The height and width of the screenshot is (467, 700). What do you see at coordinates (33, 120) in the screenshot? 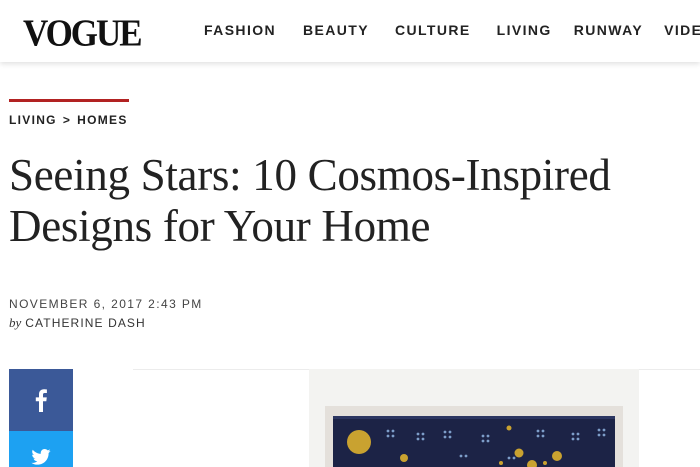
I see `breadcrumb-living: LIVING` at bounding box center [33, 120].